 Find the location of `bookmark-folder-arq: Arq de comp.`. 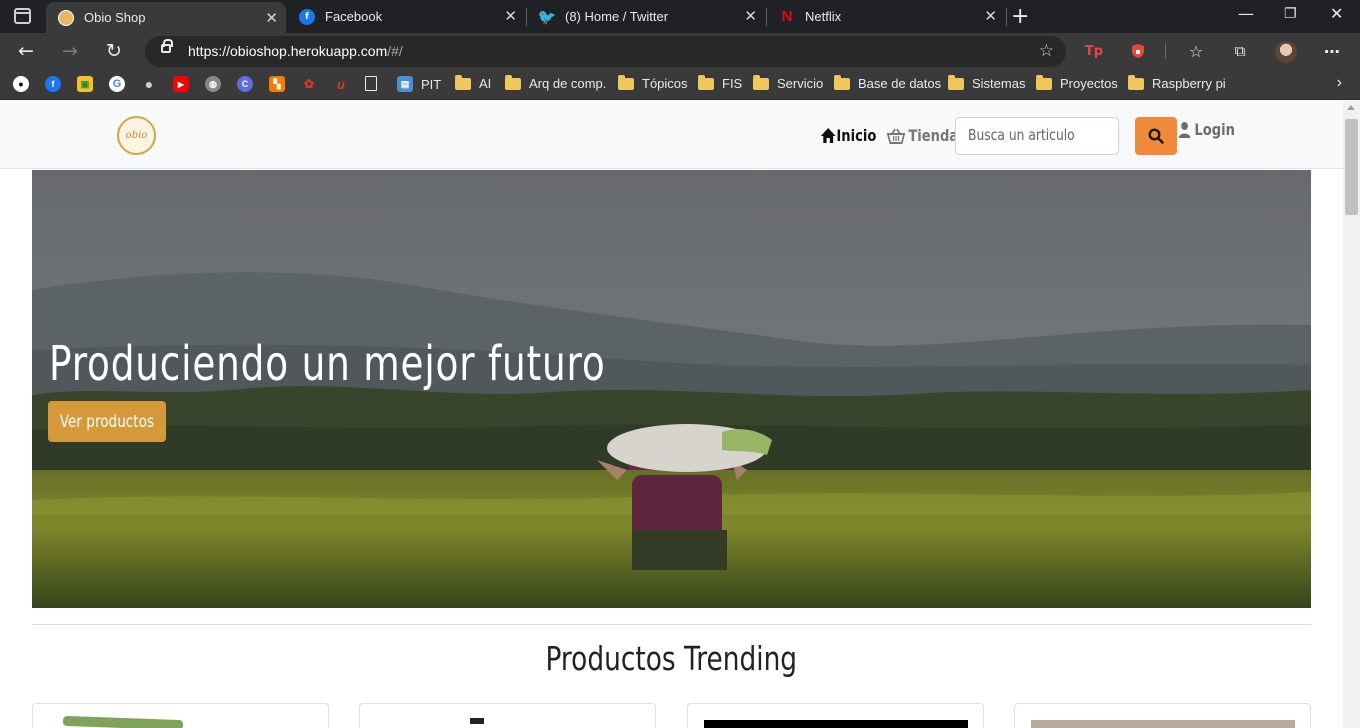

bookmark-folder-arq: Arq de comp. is located at coordinates (556, 82).